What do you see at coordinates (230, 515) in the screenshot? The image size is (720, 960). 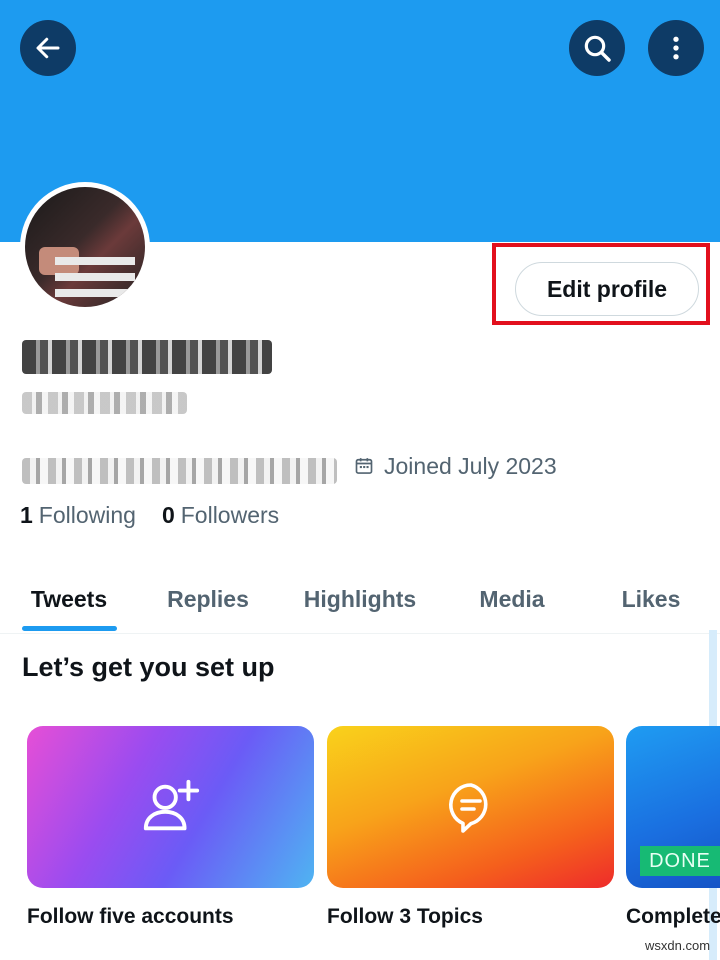 I see `followers-label: Followers` at bounding box center [230, 515].